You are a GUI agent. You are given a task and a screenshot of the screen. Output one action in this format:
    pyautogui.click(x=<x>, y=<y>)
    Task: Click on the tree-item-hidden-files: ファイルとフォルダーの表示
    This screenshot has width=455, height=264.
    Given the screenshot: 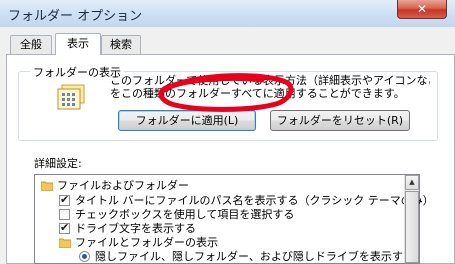 What is the action you would take?
    pyautogui.click(x=138, y=243)
    